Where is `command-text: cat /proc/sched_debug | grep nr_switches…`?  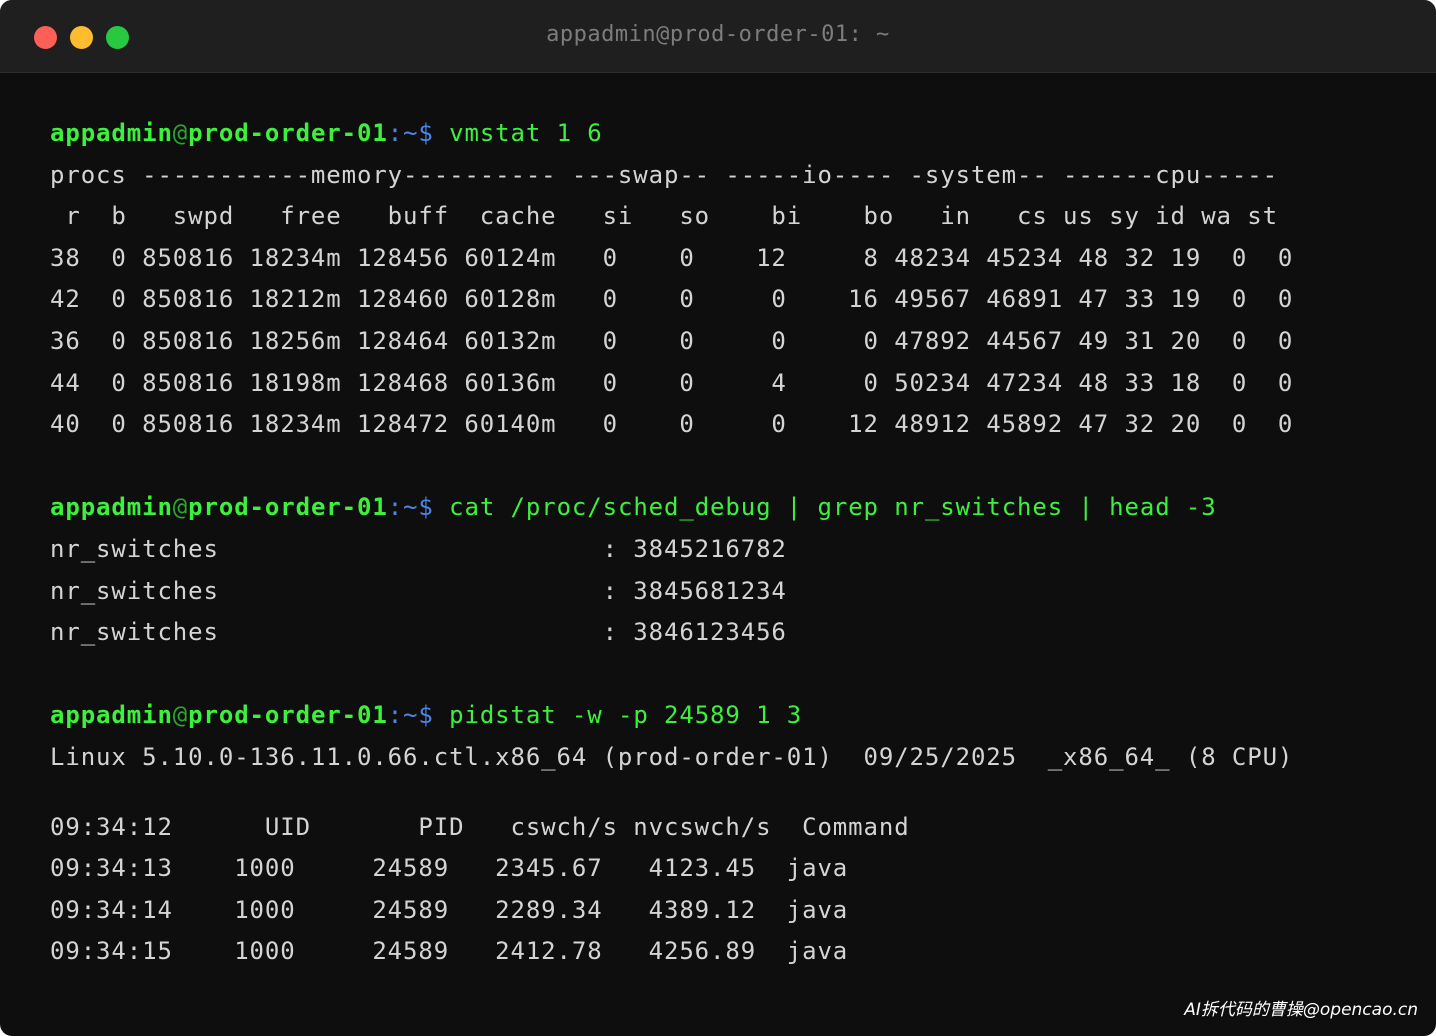 command-text: cat /proc/sched_debug | grep nr_switches… is located at coordinates (833, 507).